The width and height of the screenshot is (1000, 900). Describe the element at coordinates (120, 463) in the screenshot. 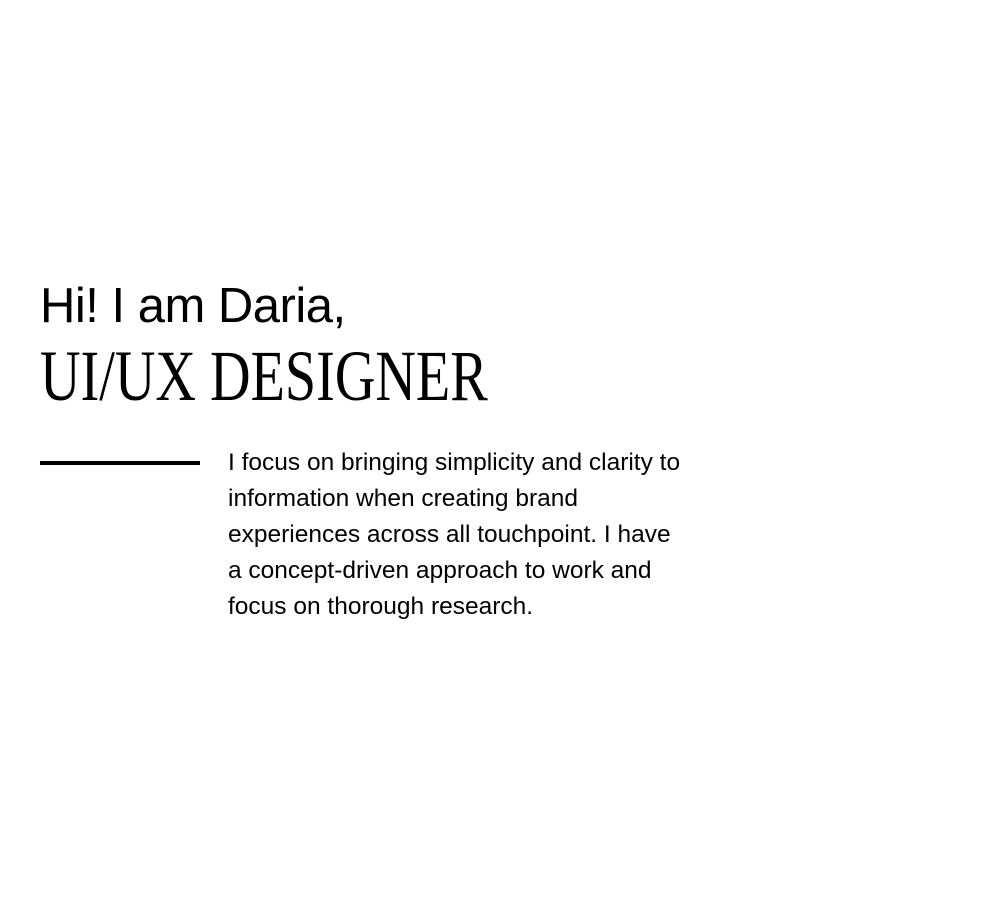

I see `divider-line` at that location.